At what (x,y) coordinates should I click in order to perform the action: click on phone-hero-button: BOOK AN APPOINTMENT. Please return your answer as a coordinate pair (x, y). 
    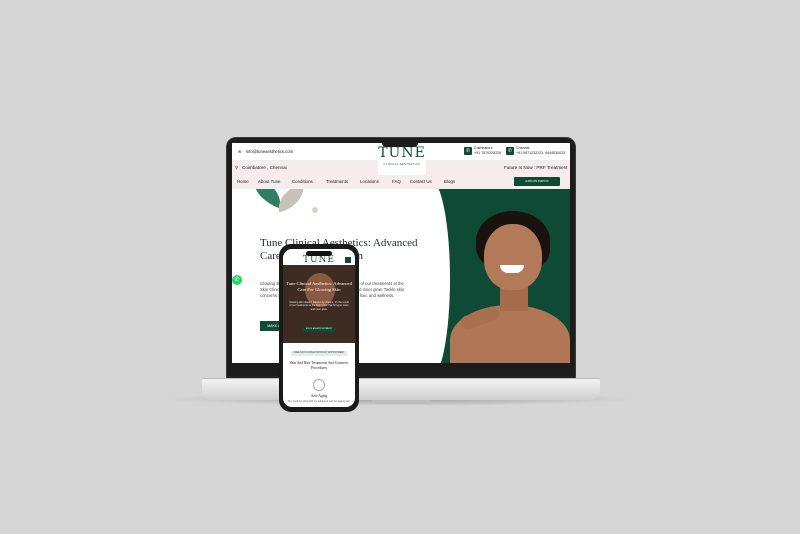
    Looking at the image, I should click on (319, 329).